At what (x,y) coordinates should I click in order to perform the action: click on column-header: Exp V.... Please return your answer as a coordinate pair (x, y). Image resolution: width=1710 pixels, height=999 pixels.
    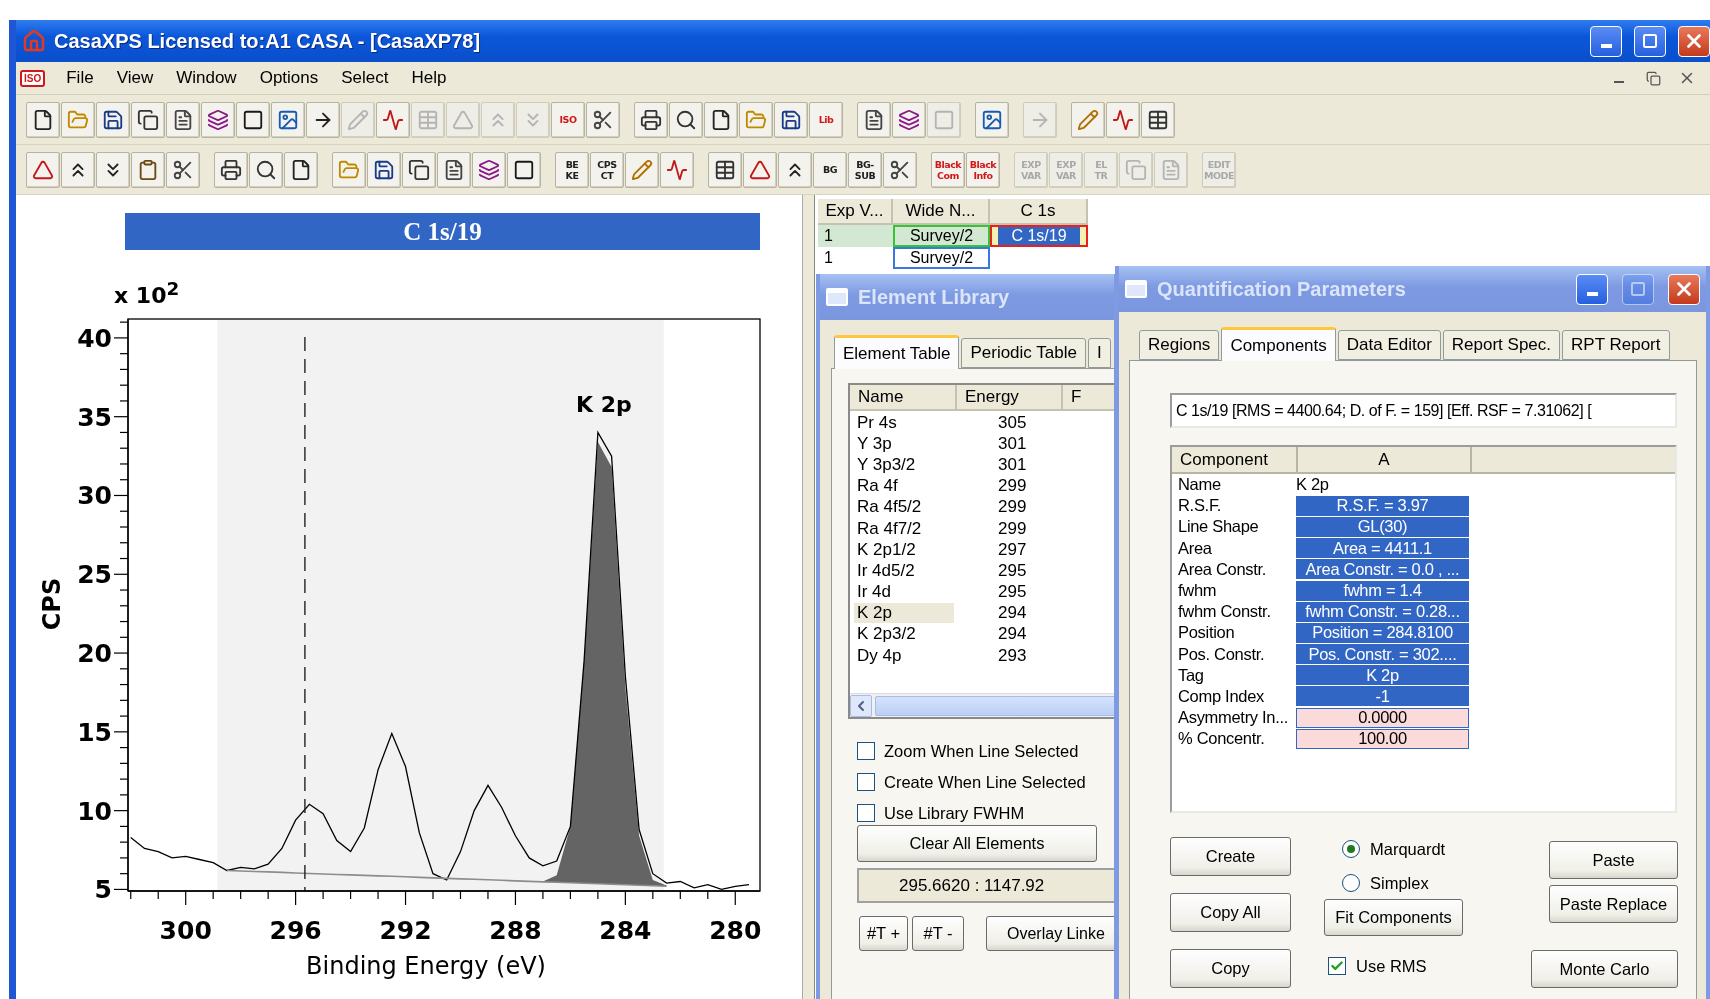
    Looking at the image, I should click on (855, 212).